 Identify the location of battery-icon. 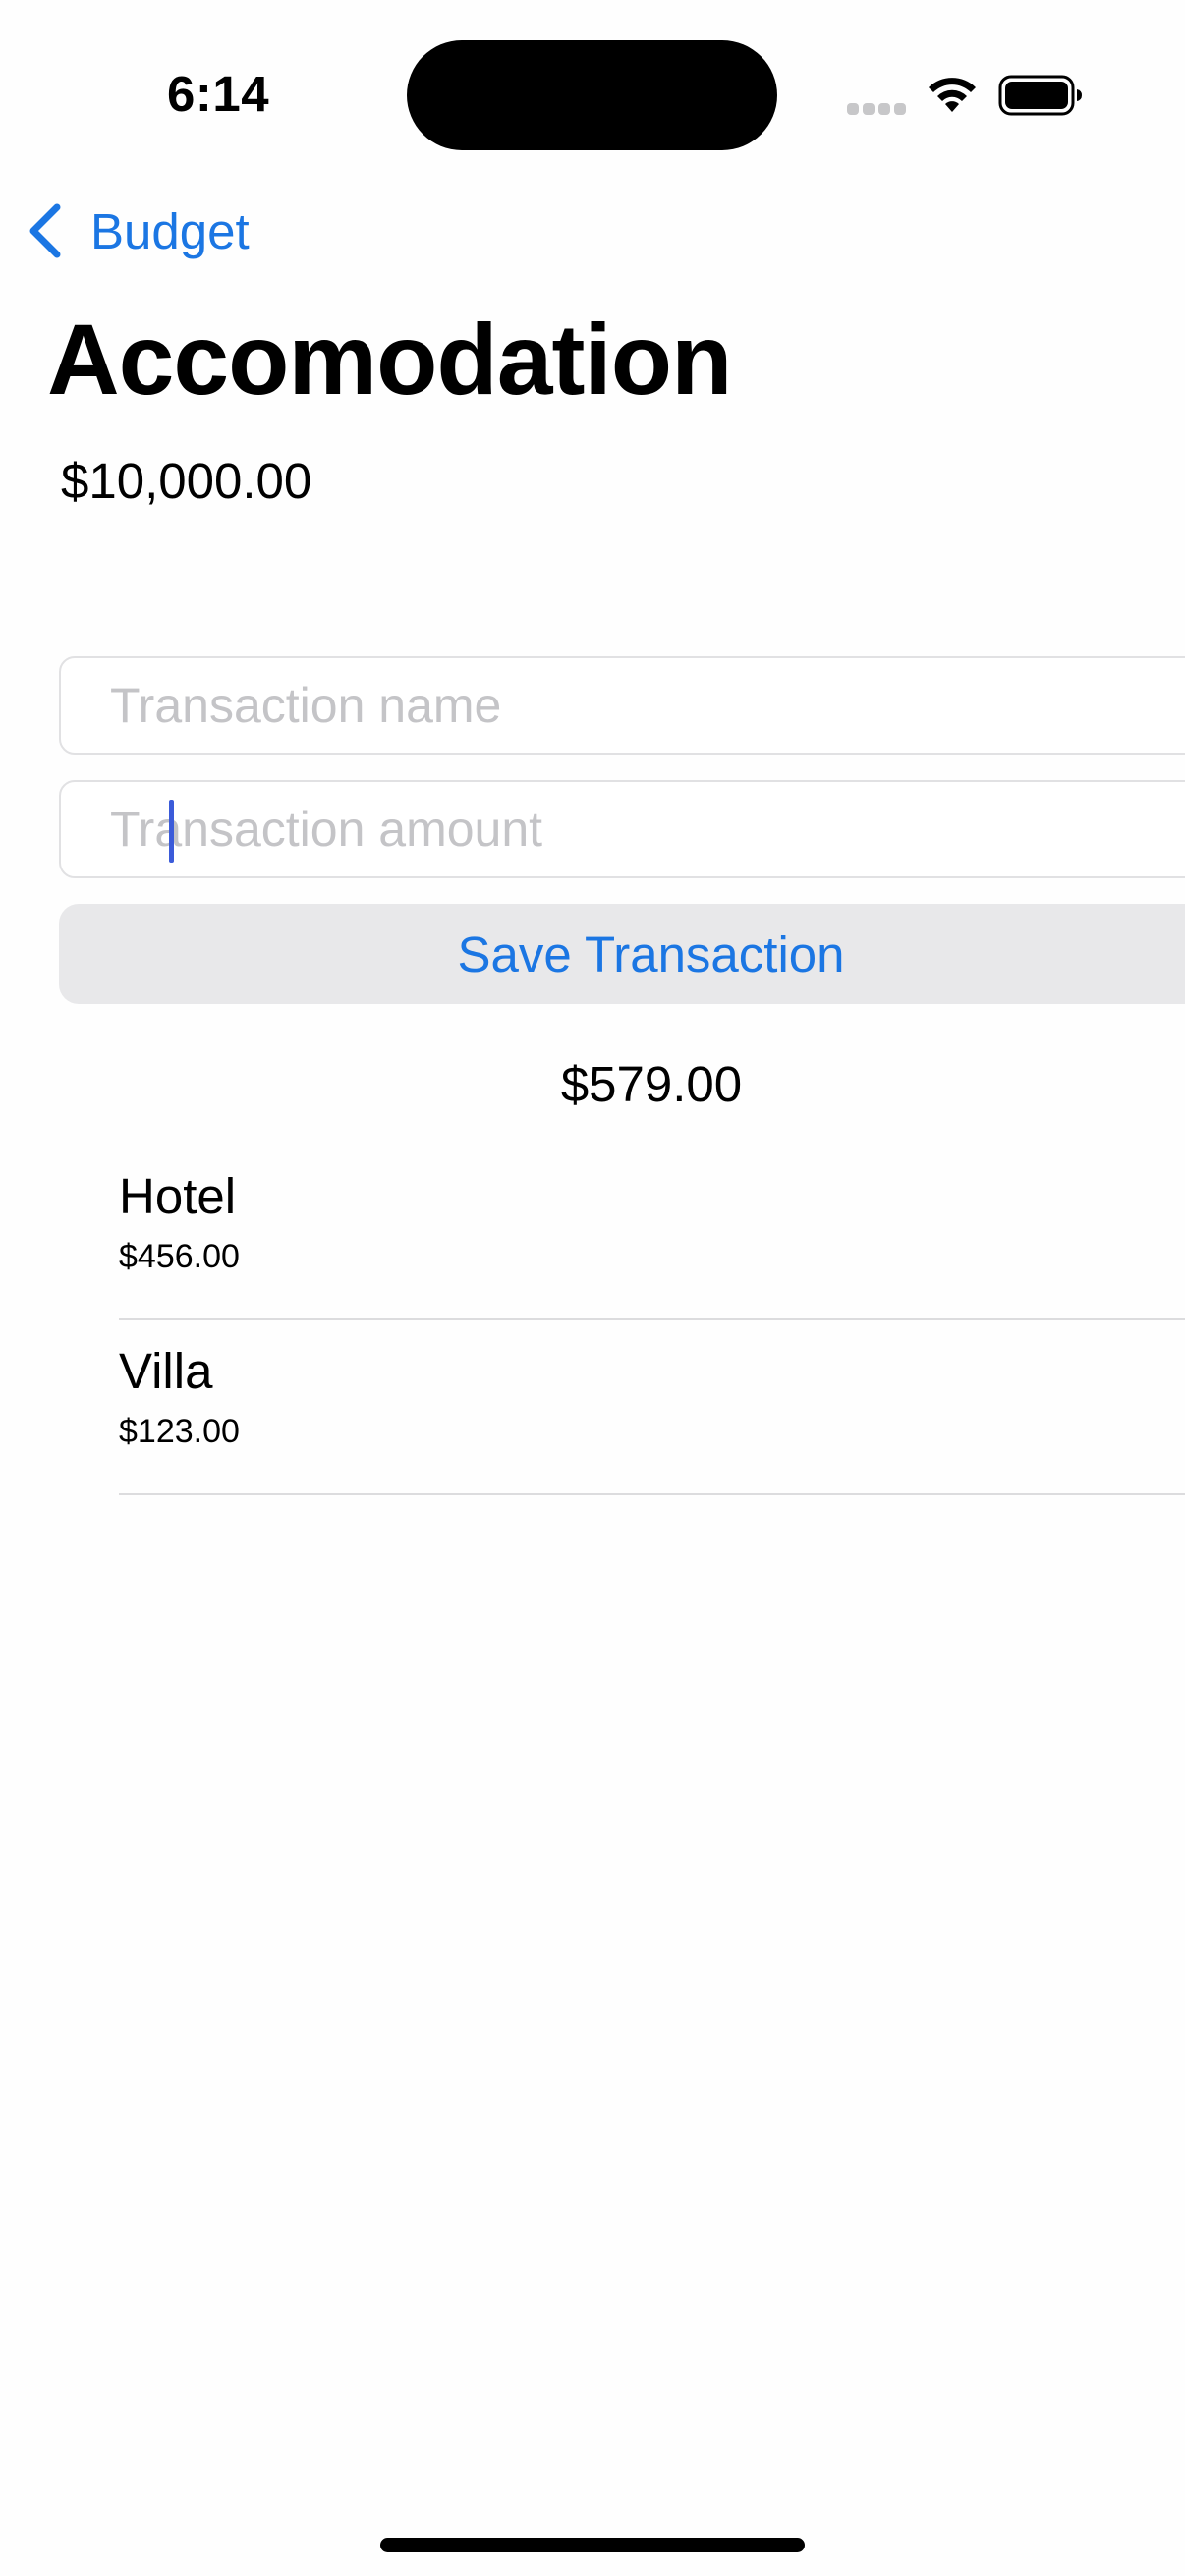
(1040, 95).